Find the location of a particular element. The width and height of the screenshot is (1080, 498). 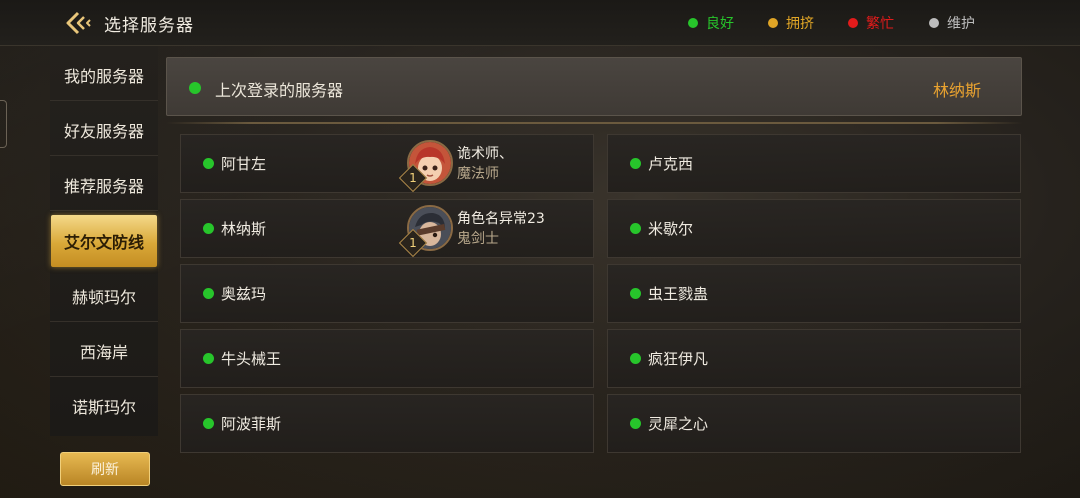

character-name: 诡术师、 is located at coordinates (485, 154).